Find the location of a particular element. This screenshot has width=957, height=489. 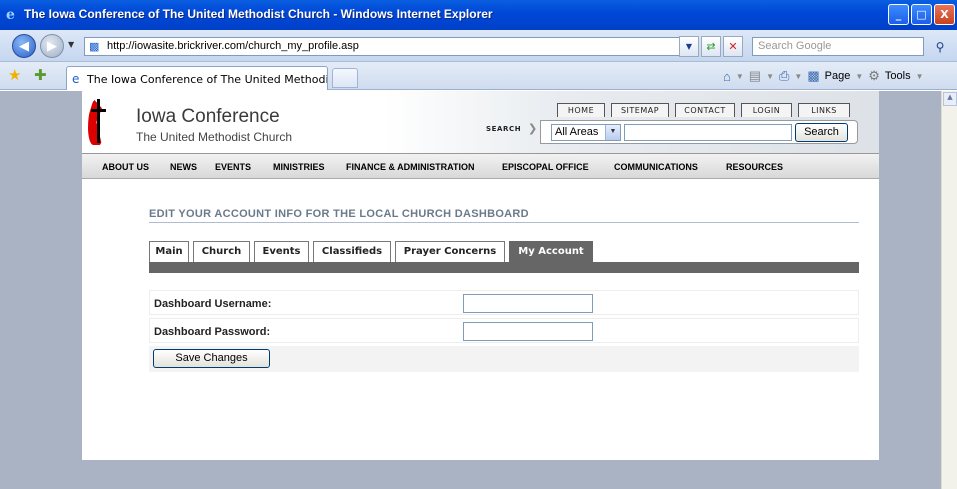

form-actions: Save Changes is located at coordinates (504, 359).